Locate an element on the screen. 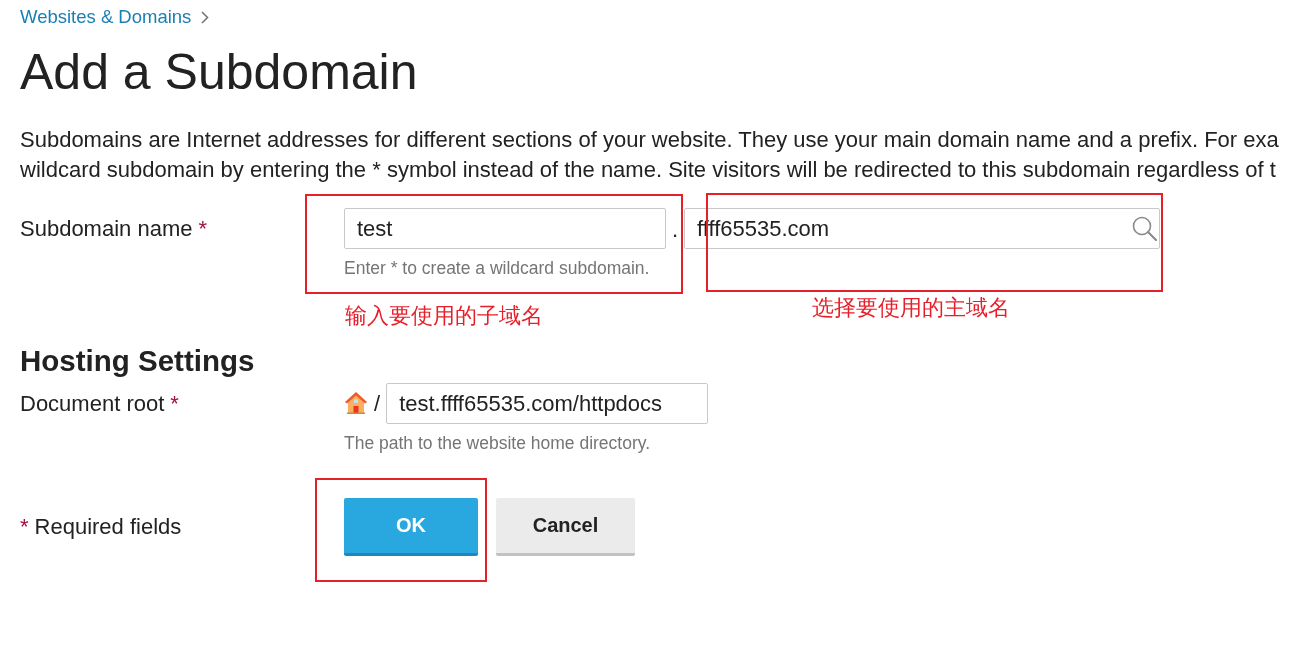  required-fields-note: Required fields is located at coordinates (108, 527).